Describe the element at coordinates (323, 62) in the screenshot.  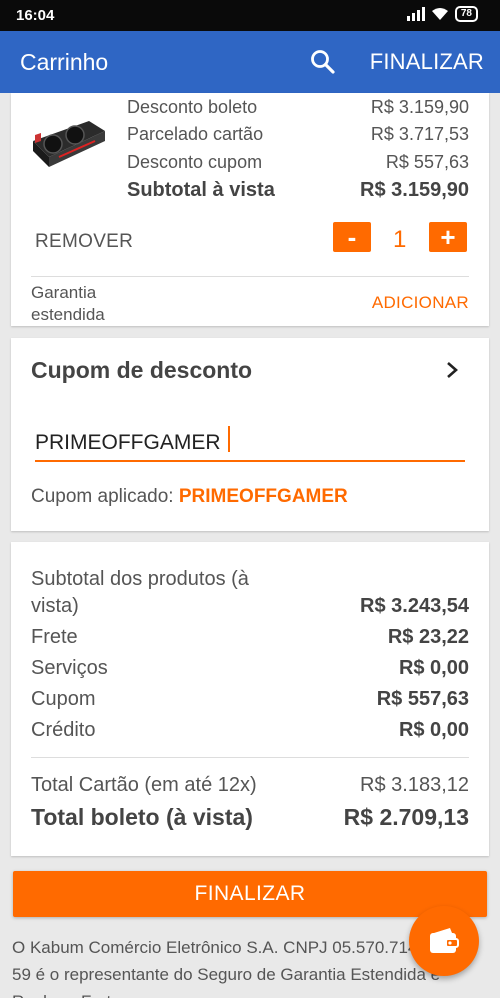
I see `search-icon` at that location.